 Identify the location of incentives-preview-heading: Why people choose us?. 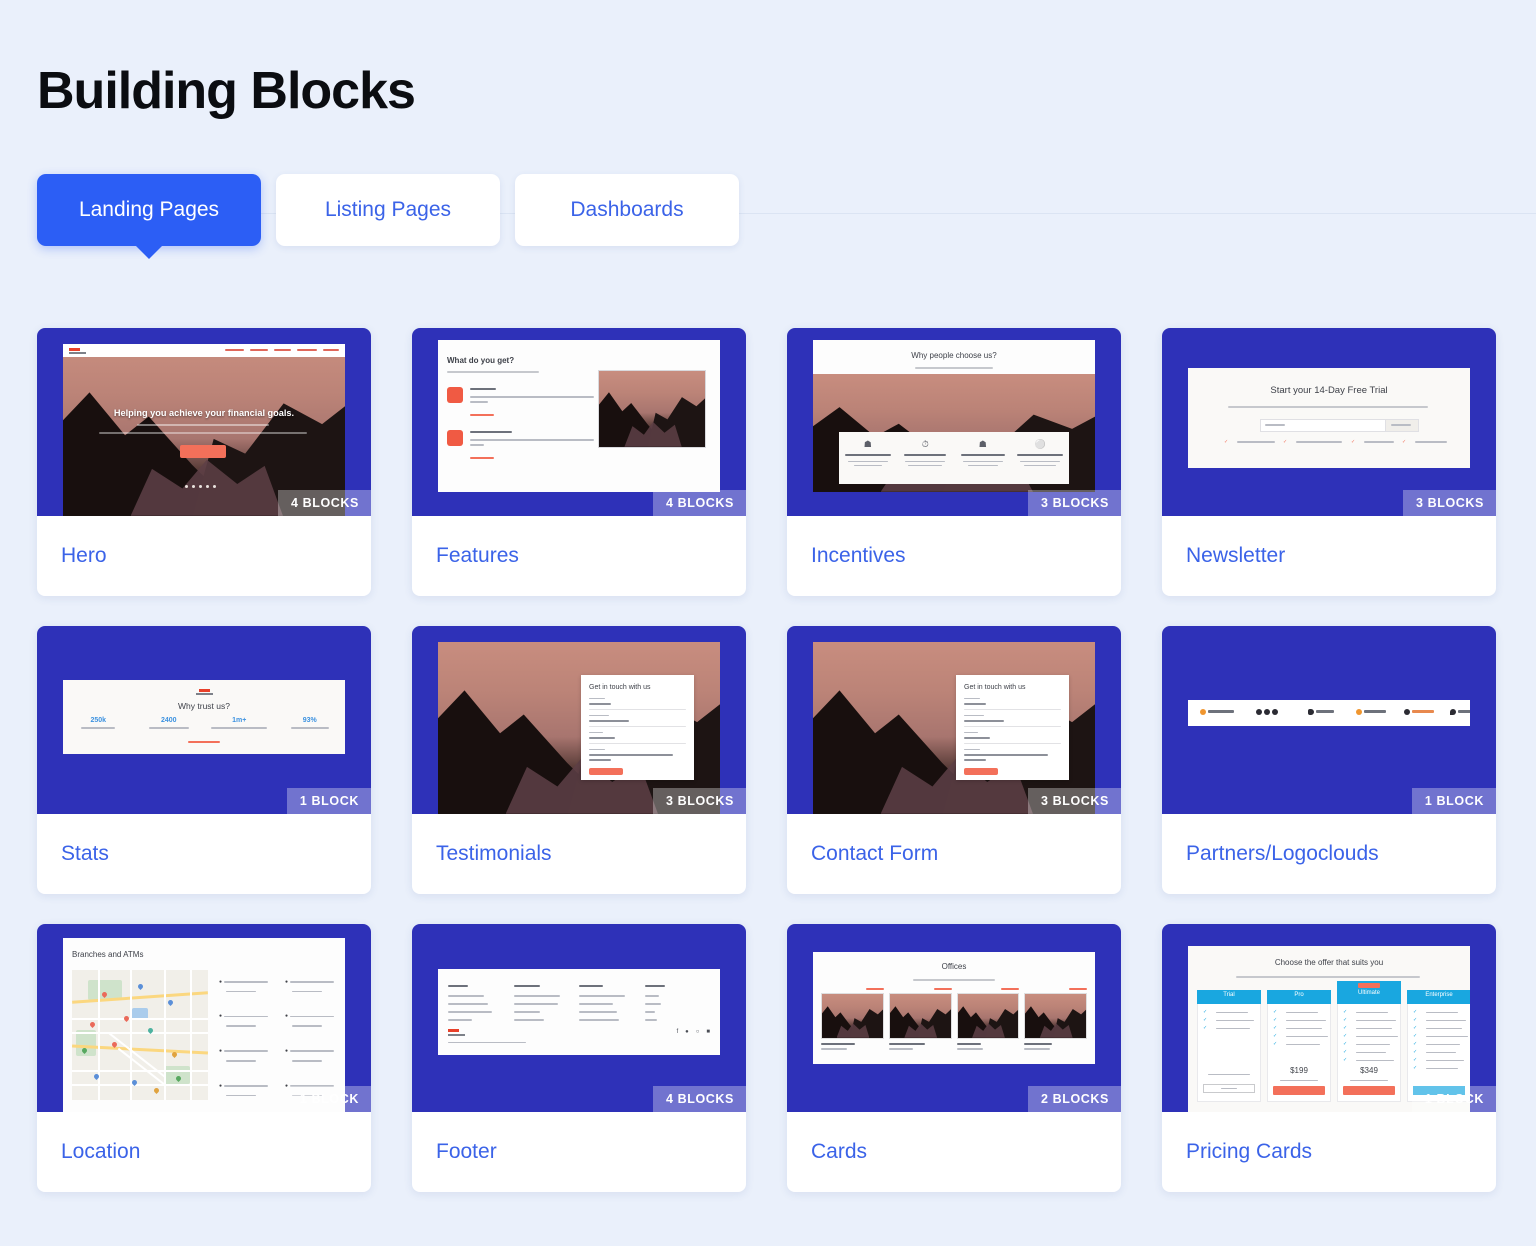
(954, 355).